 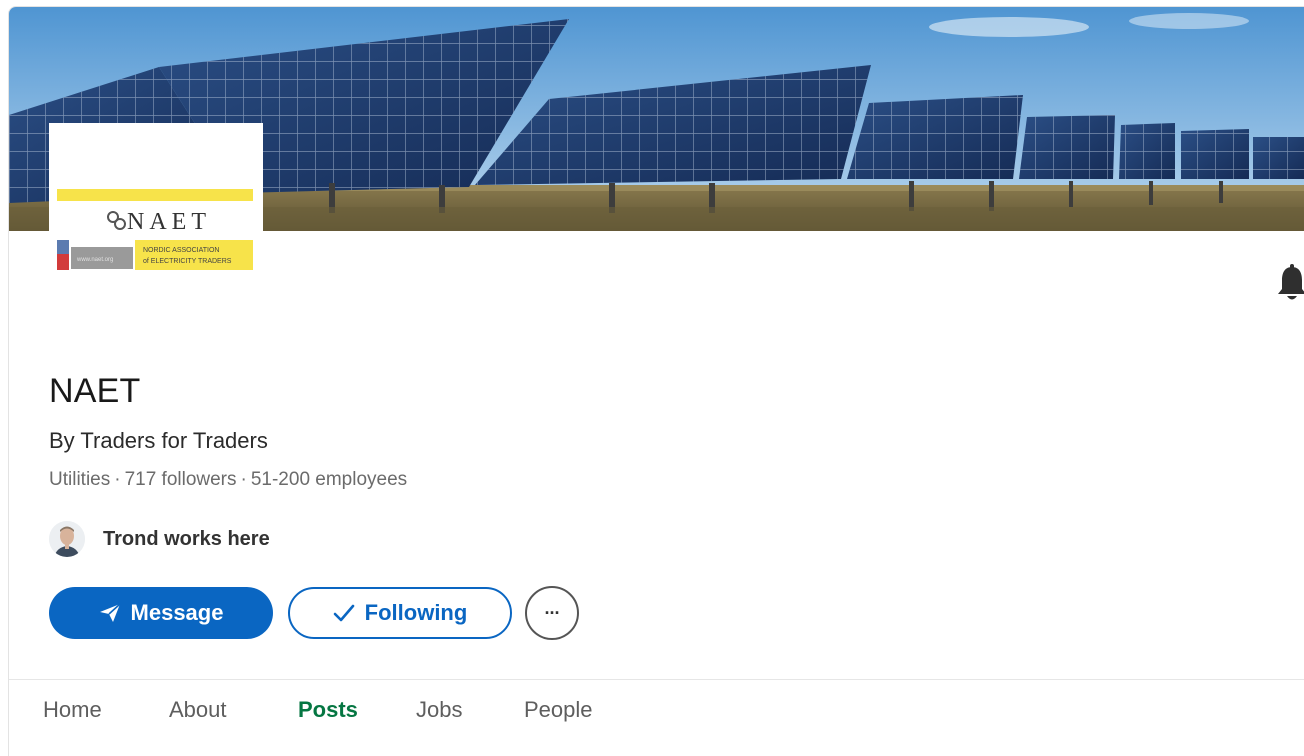 What do you see at coordinates (328, 710) in the screenshot?
I see `tab-posts: Posts` at bounding box center [328, 710].